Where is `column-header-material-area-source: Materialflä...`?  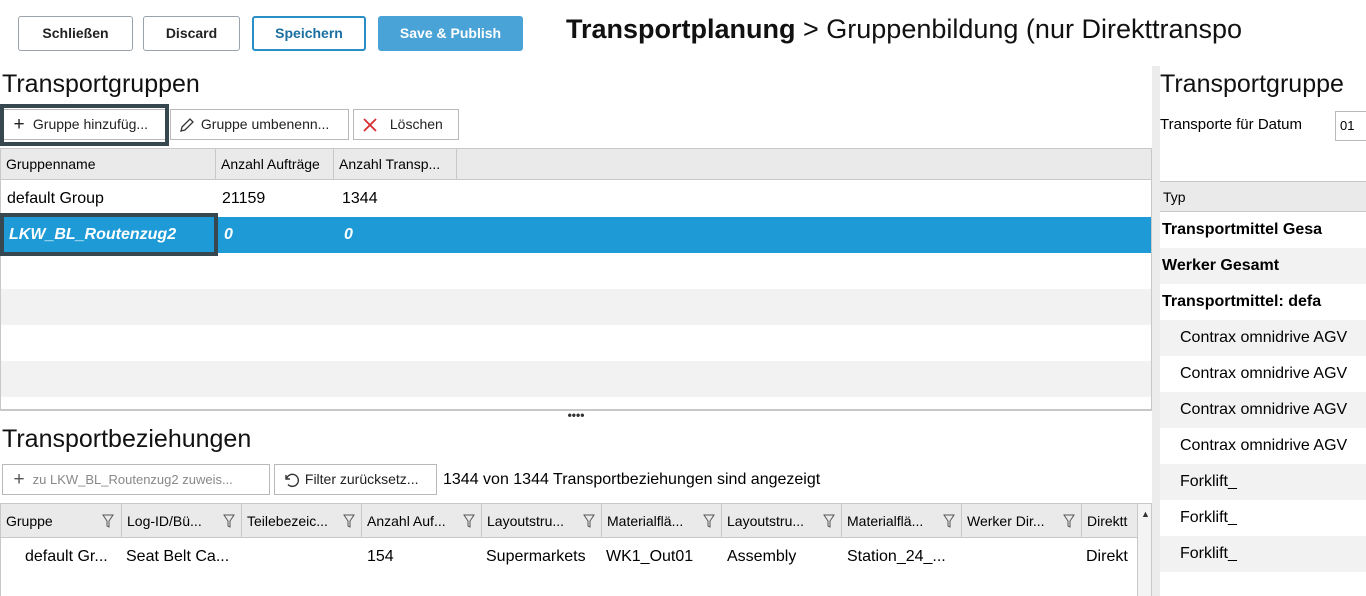
column-header-material-area-source: Materialflä... is located at coordinates (662, 521).